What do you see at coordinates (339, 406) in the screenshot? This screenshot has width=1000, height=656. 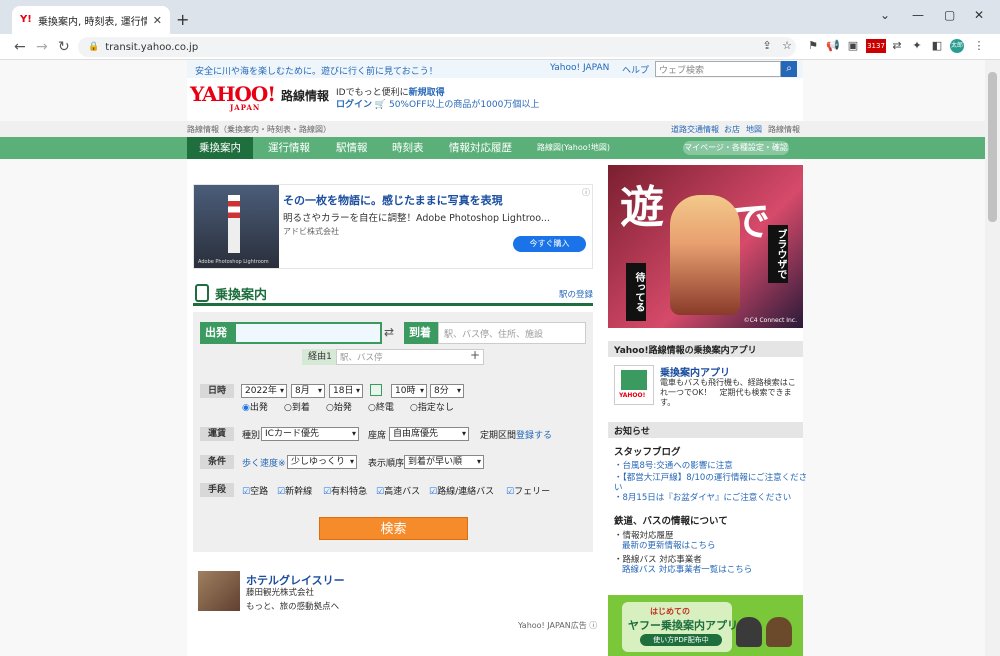 I see `radio-first: ○始発` at bounding box center [339, 406].